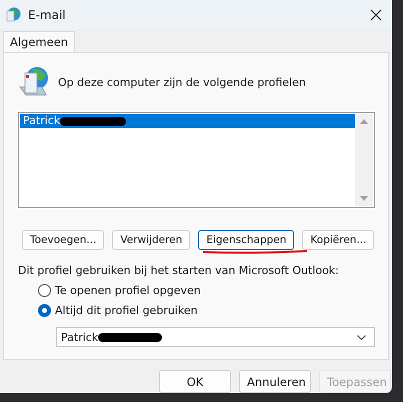 Image resolution: width=403 pixels, height=402 pixels. Describe the element at coordinates (126, 310) in the screenshot. I see `radio-label: Altijd dit profiel gebruiken` at that location.